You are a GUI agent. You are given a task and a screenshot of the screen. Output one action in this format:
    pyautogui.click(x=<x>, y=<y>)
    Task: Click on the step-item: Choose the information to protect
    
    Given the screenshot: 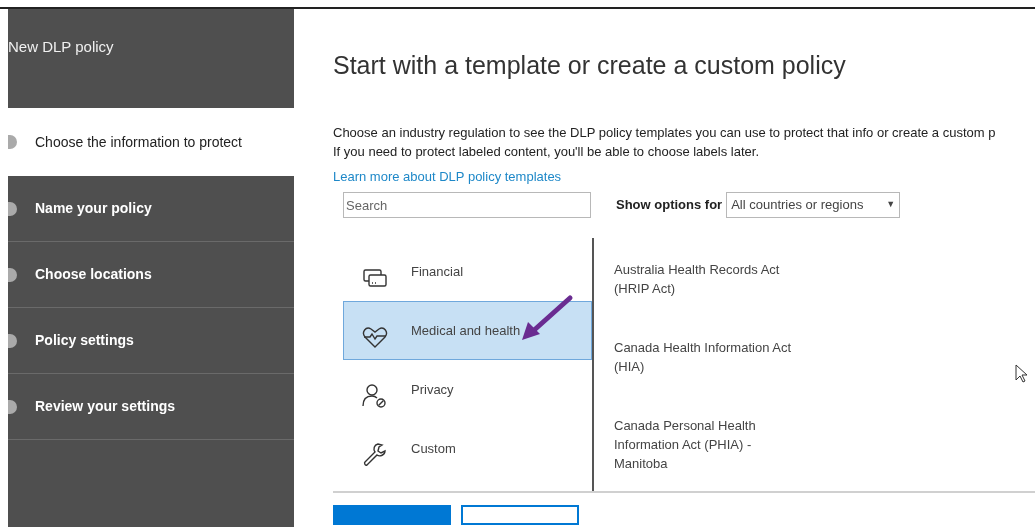 What is the action you would take?
    pyautogui.click(x=151, y=142)
    